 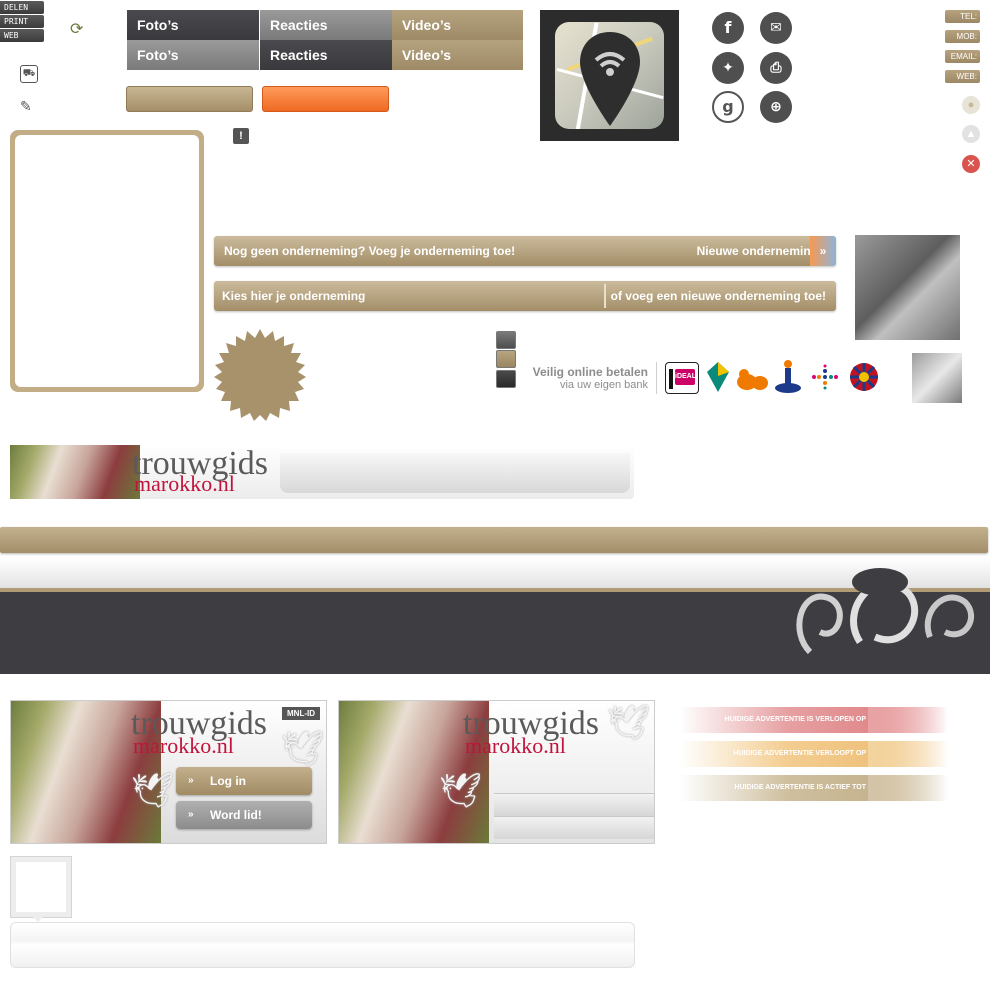 What do you see at coordinates (29, 74) in the screenshot?
I see `cart-icon: ⛟` at bounding box center [29, 74].